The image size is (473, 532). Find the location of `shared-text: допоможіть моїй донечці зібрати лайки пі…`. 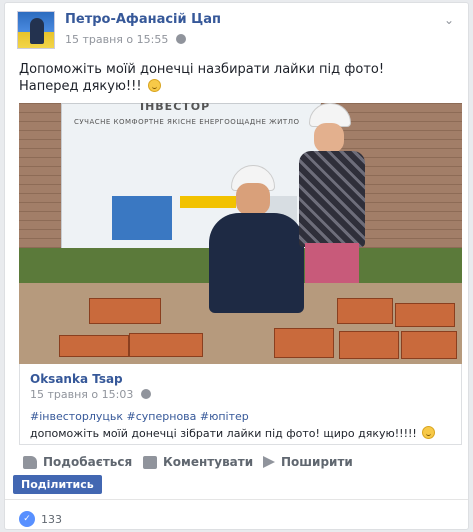

shared-text: допоможіть моїй донечці зібрати лайки пі… is located at coordinates (233, 433).